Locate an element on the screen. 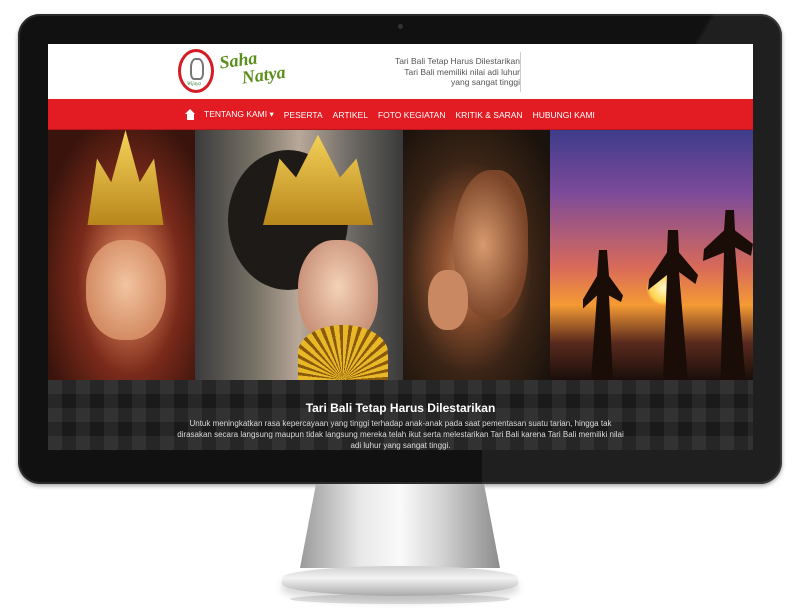 Image resolution: width=800 pixels, height=616 pixels. nav-item-artikel: ARTIKEL is located at coordinates (350, 115).